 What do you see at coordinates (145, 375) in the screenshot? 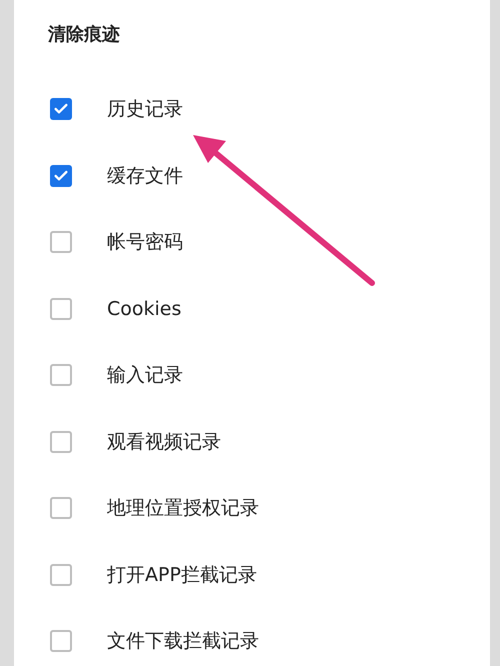
I see `option-label: 输入记录` at bounding box center [145, 375].